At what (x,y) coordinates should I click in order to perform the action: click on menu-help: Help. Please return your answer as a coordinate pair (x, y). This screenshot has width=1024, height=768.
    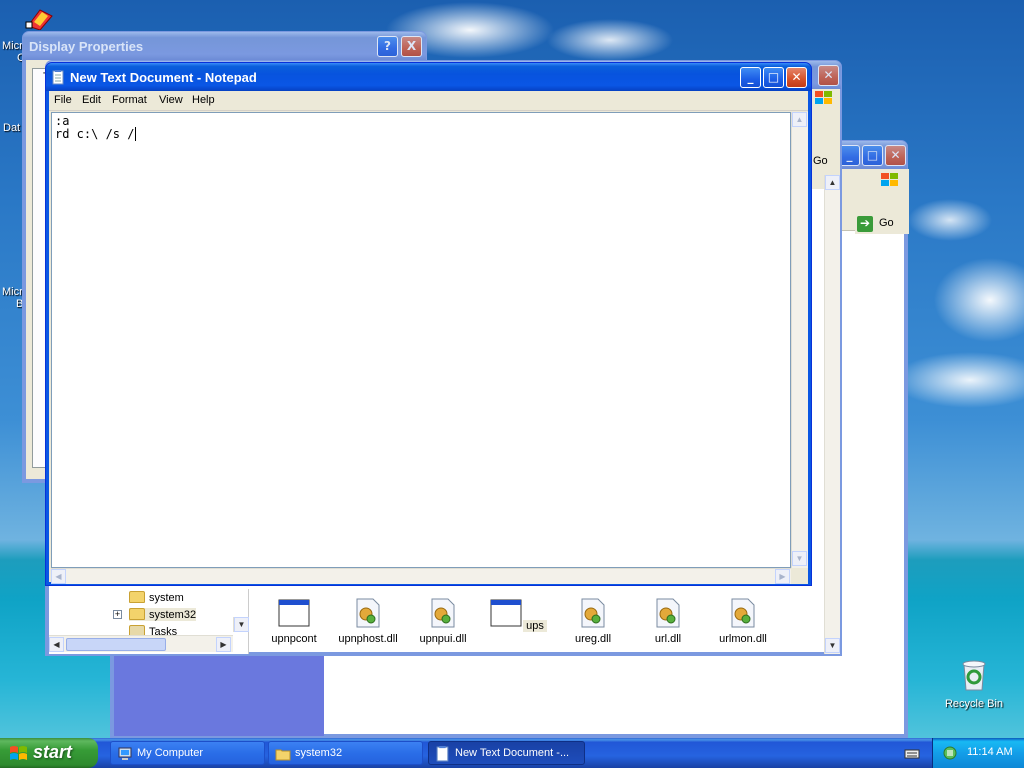
    Looking at the image, I should click on (203, 100).